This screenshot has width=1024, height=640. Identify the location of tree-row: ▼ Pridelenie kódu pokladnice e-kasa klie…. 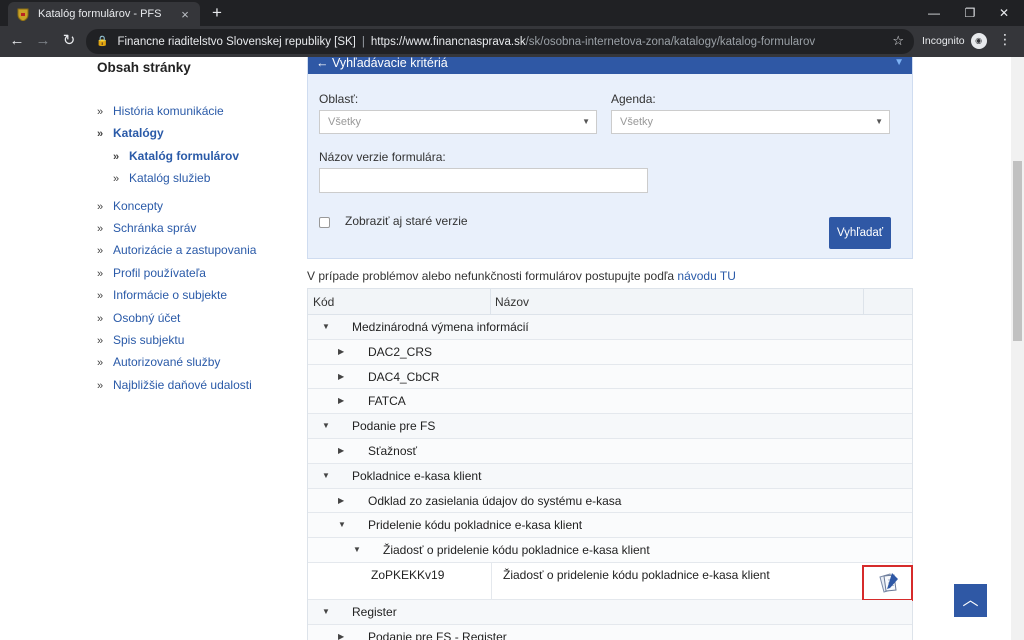
(610, 526).